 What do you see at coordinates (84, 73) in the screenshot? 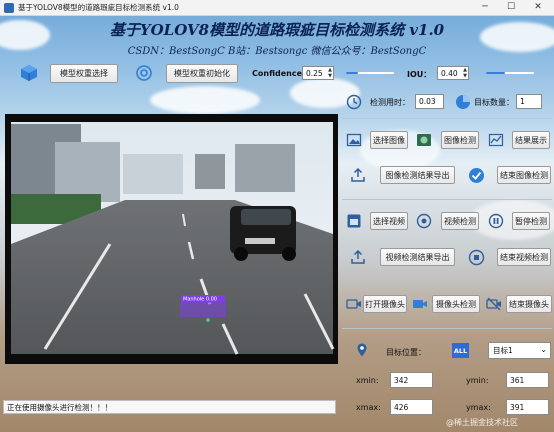
I see `model-select-button: 模型权重选择` at bounding box center [84, 73].